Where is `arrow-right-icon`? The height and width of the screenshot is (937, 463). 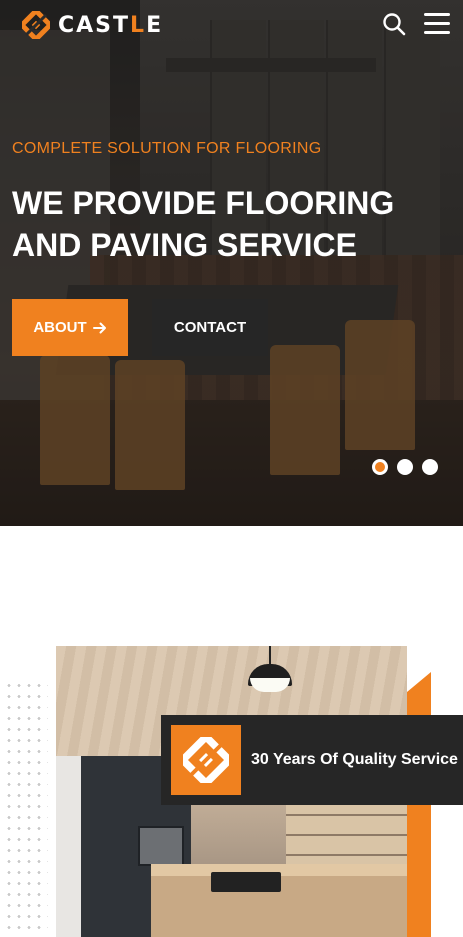
arrow-right-icon is located at coordinates (99, 327).